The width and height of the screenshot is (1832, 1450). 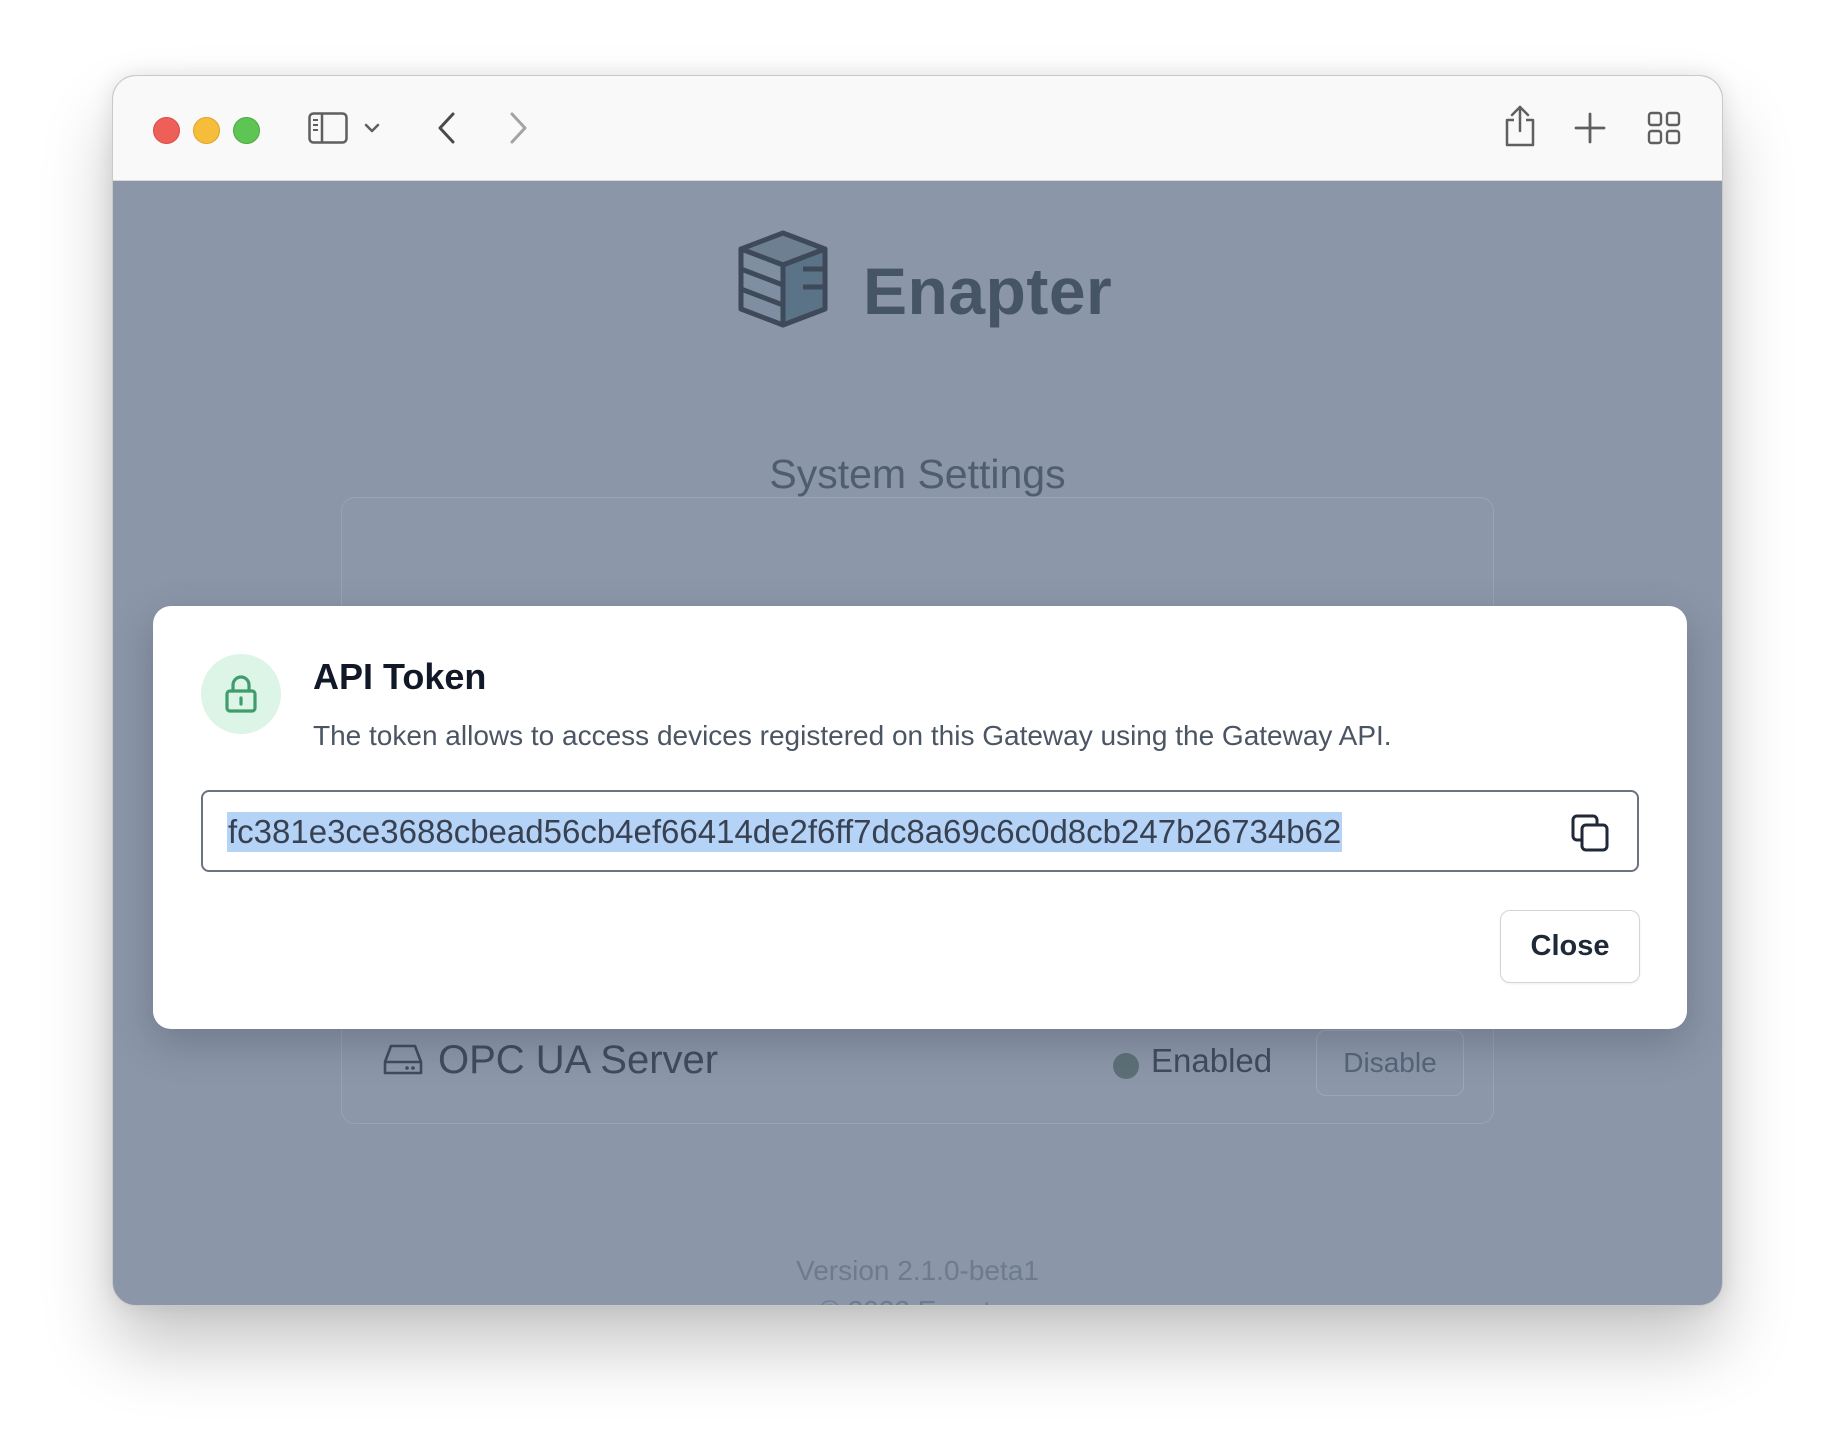 I want to click on version-text: Version 2.1.0-beta1, so click(x=917, y=1270).